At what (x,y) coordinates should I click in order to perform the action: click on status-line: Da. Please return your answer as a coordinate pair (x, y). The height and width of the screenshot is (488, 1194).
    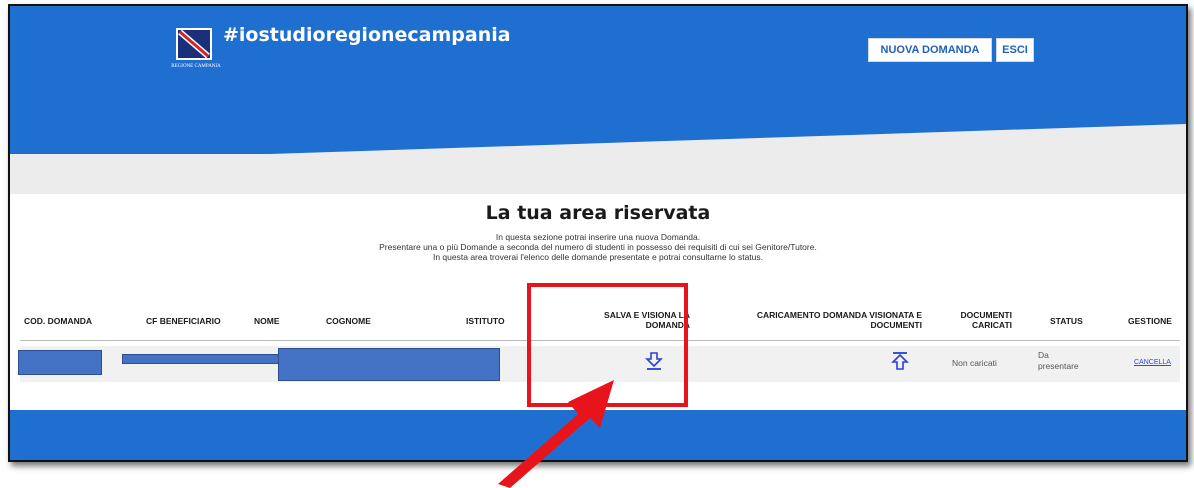
    Looking at the image, I should click on (1043, 355).